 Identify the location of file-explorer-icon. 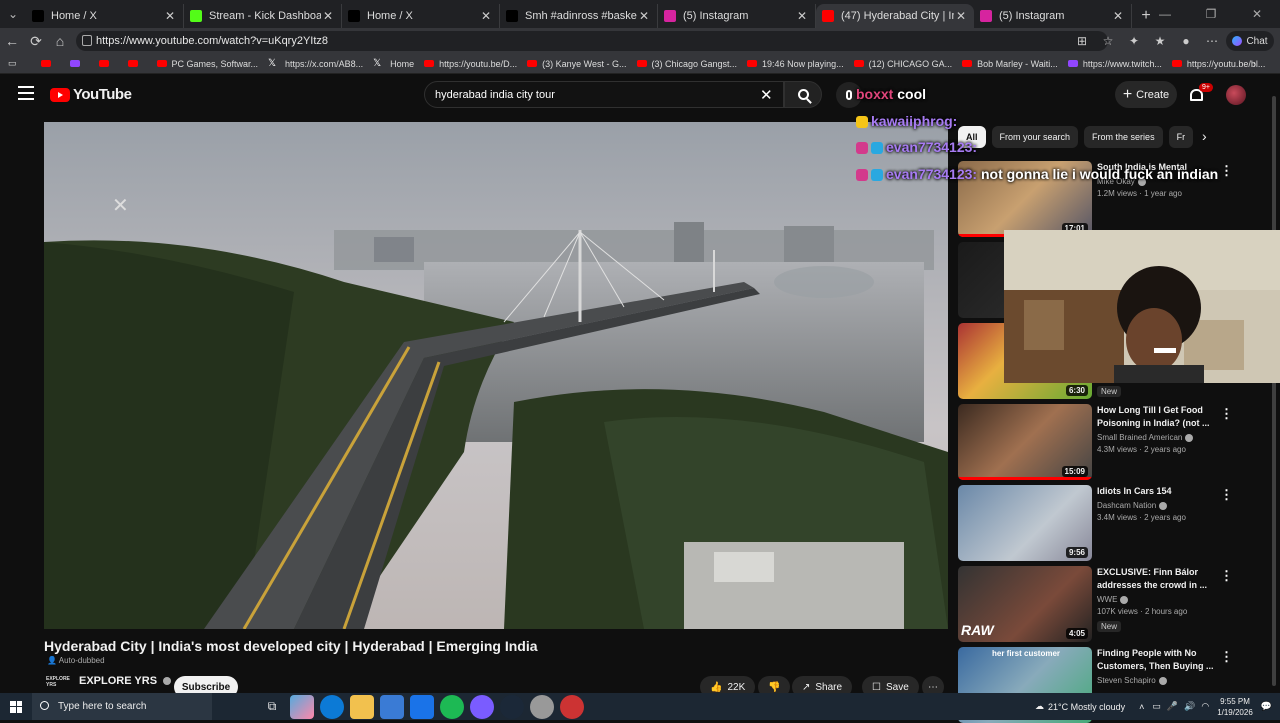
(362, 706).